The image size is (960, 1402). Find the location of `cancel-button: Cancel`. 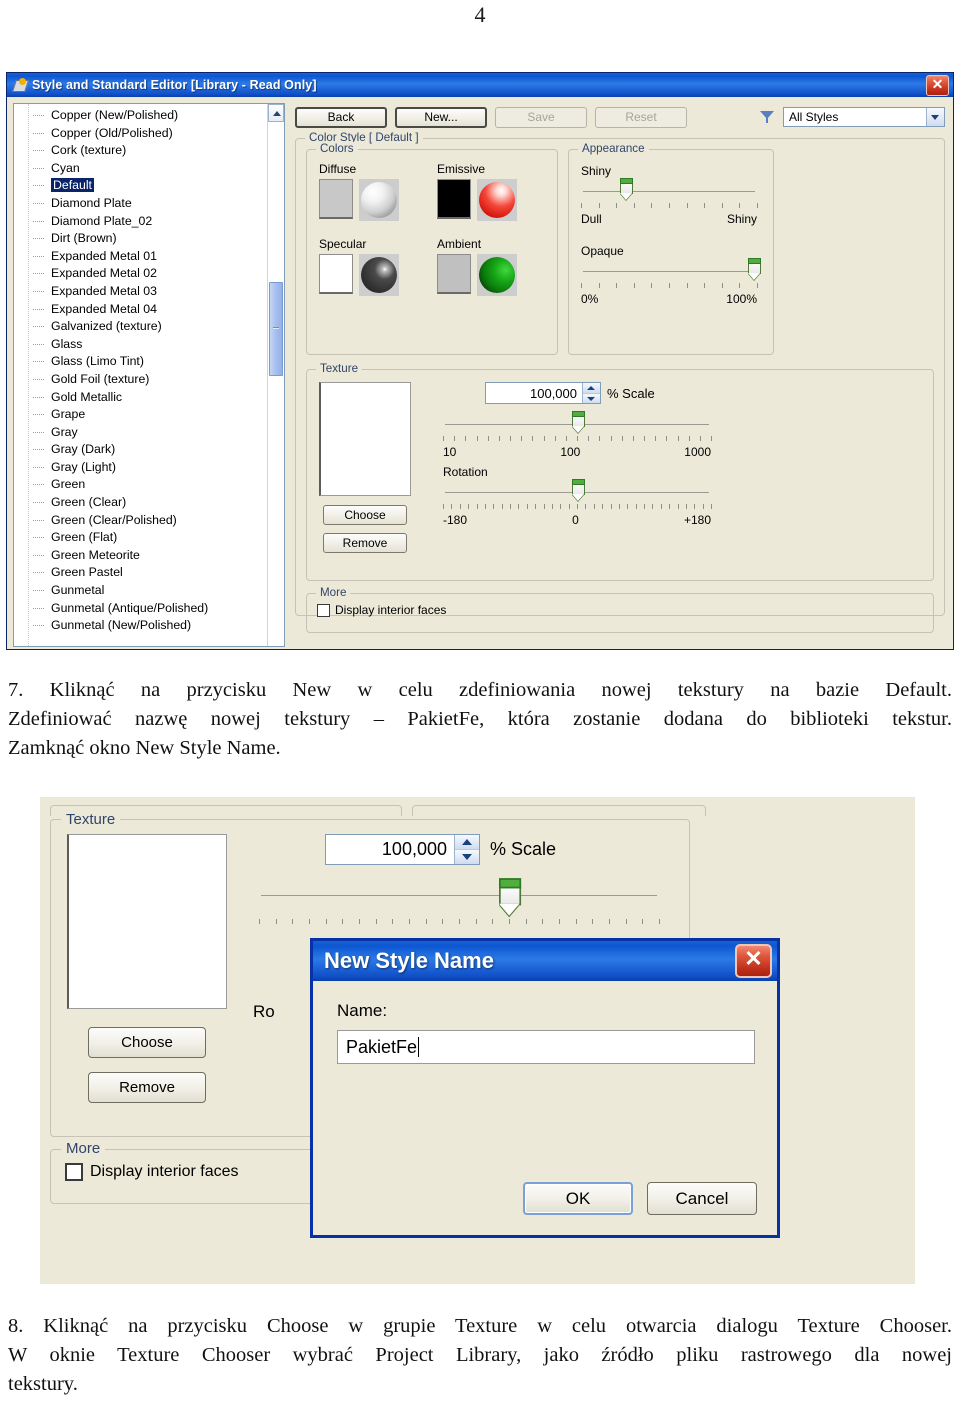

cancel-button: Cancel is located at coordinates (702, 1198).